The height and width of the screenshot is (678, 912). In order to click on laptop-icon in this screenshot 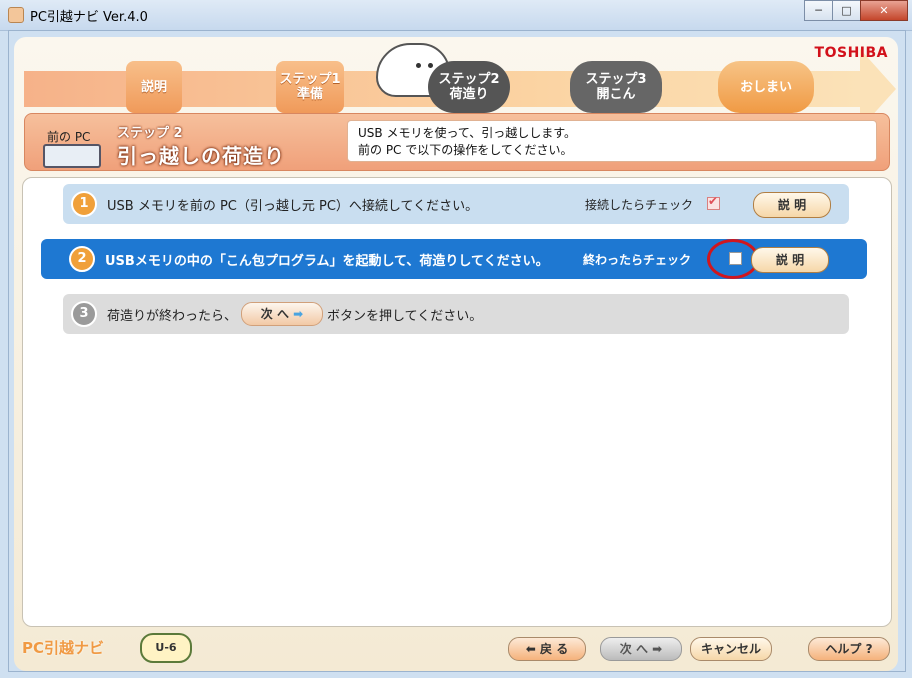, I will do `click(72, 156)`.